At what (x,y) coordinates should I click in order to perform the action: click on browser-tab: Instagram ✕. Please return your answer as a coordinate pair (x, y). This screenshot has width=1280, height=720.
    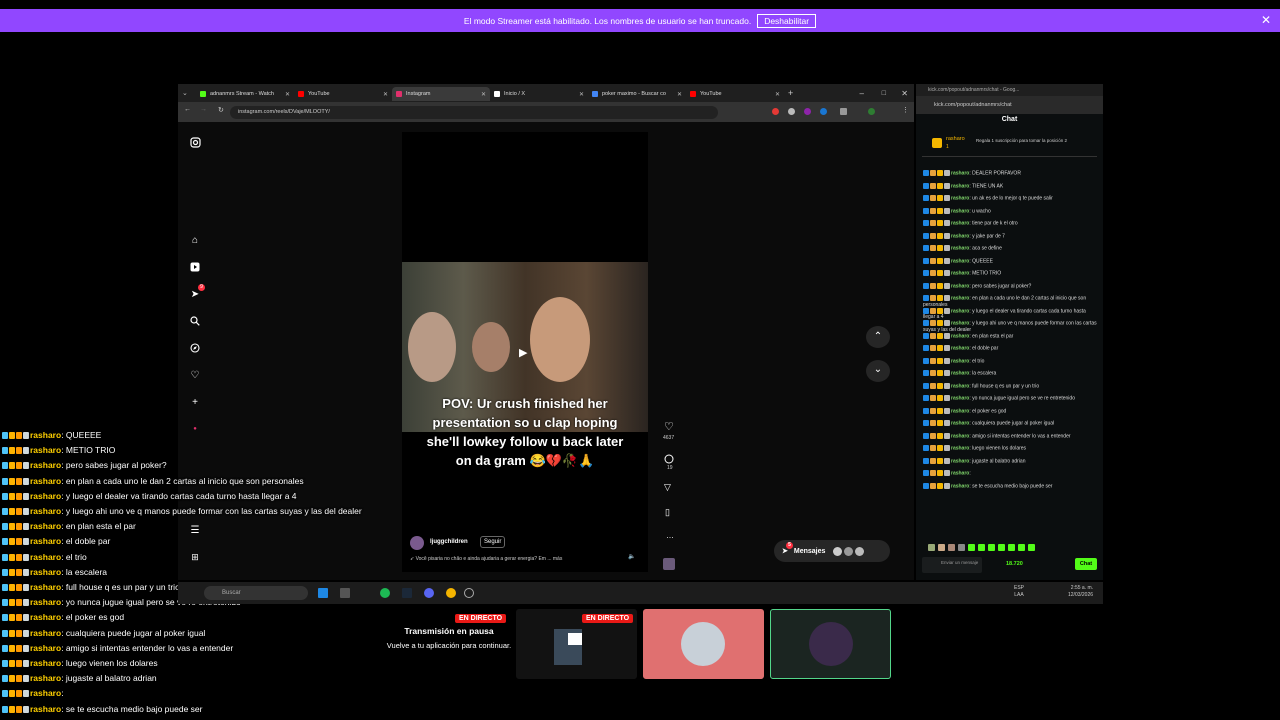
    Looking at the image, I should click on (441, 94).